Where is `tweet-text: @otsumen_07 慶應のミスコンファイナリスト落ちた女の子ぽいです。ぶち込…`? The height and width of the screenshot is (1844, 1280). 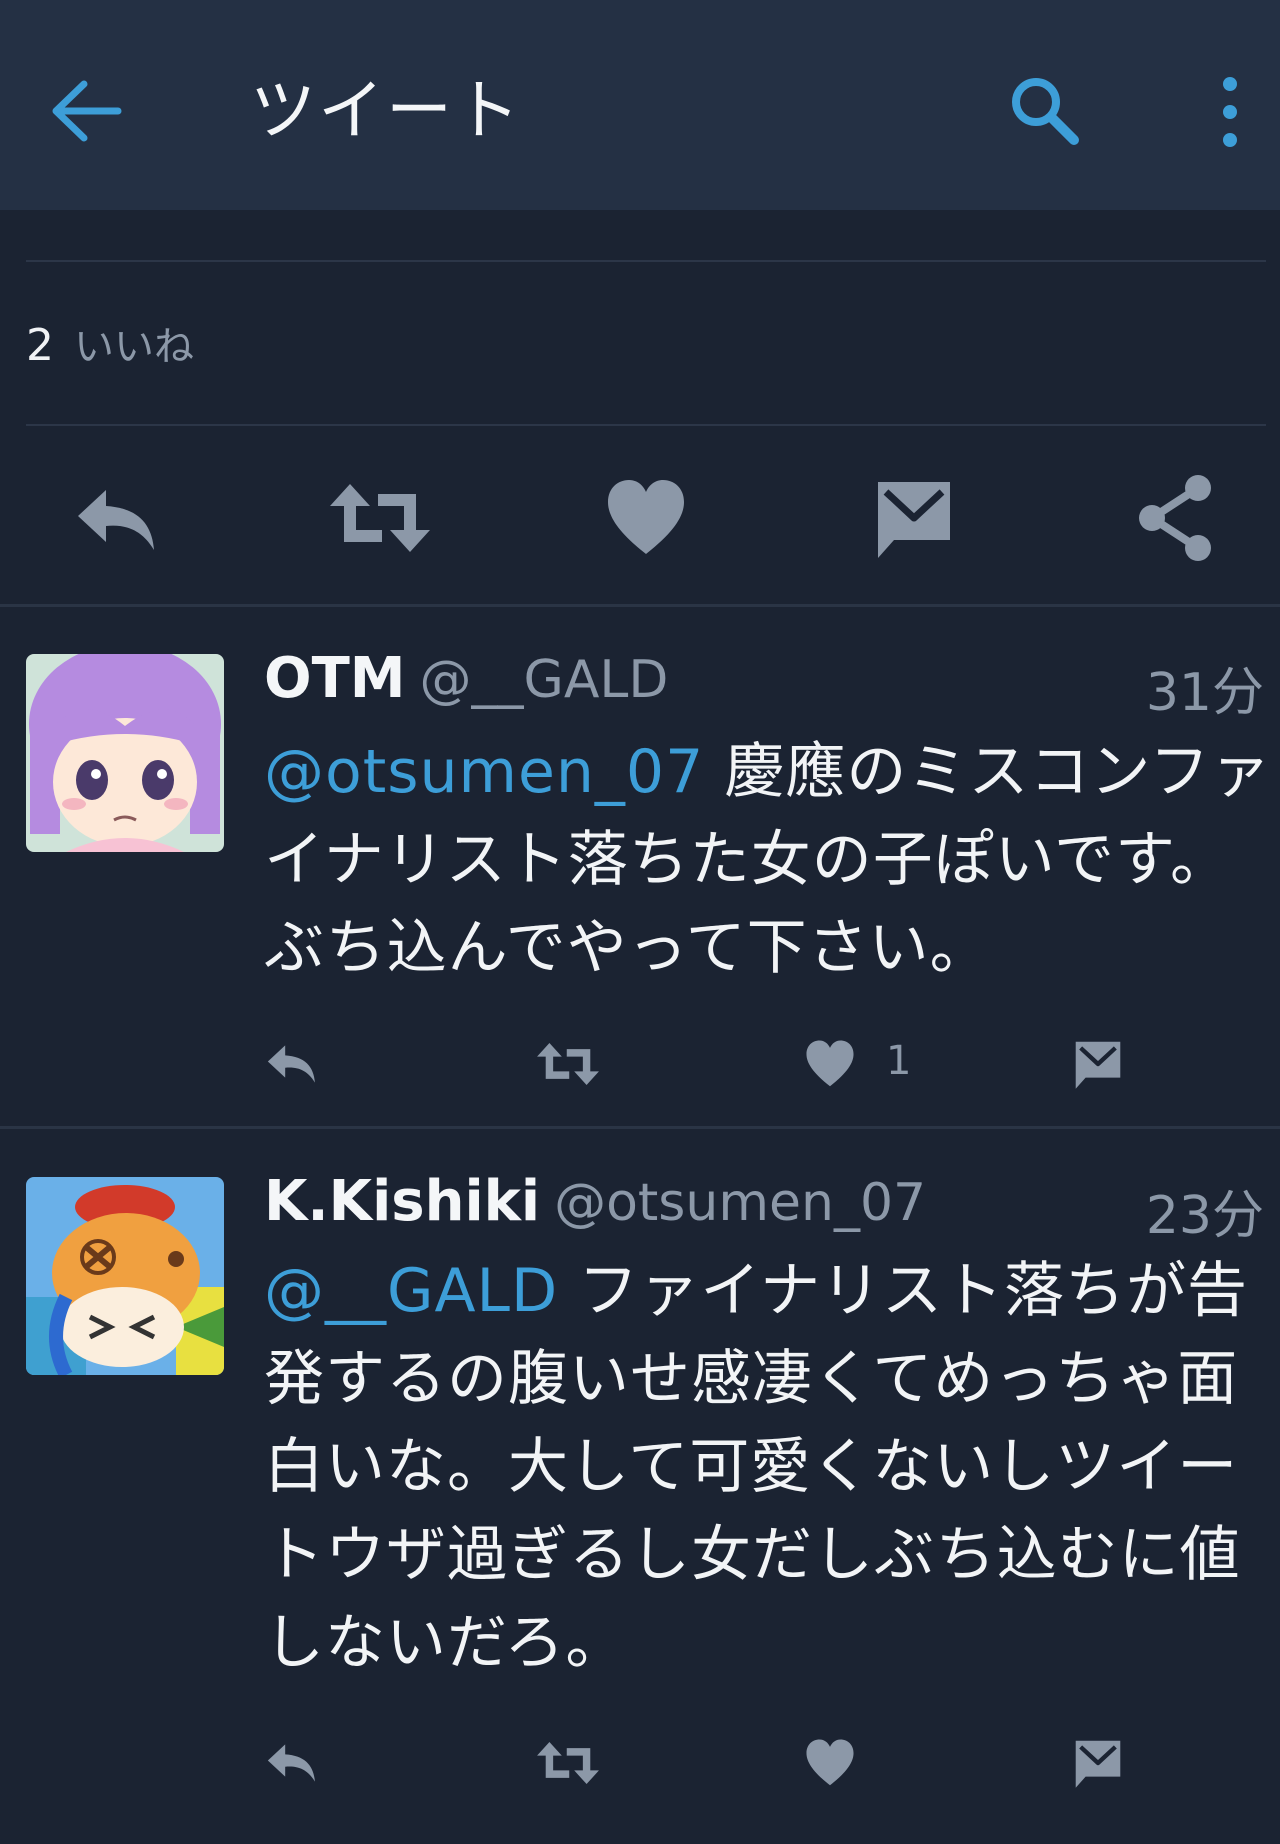 tweet-text: @otsumen_07 慶應のミスコンファイナリスト落ちた女の子ぽいです。ぶち込… is located at coordinates (769, 860).